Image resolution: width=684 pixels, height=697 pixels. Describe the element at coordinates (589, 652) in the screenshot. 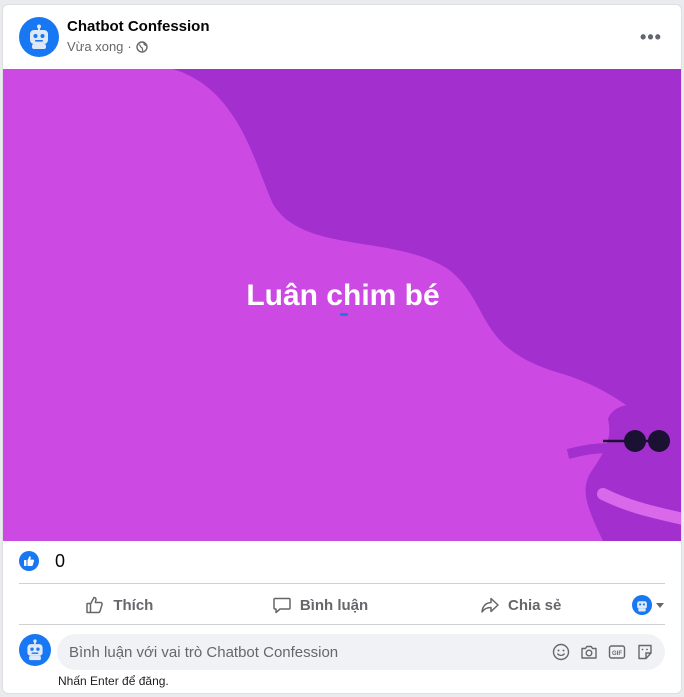

I see `camera-icon` at that location.